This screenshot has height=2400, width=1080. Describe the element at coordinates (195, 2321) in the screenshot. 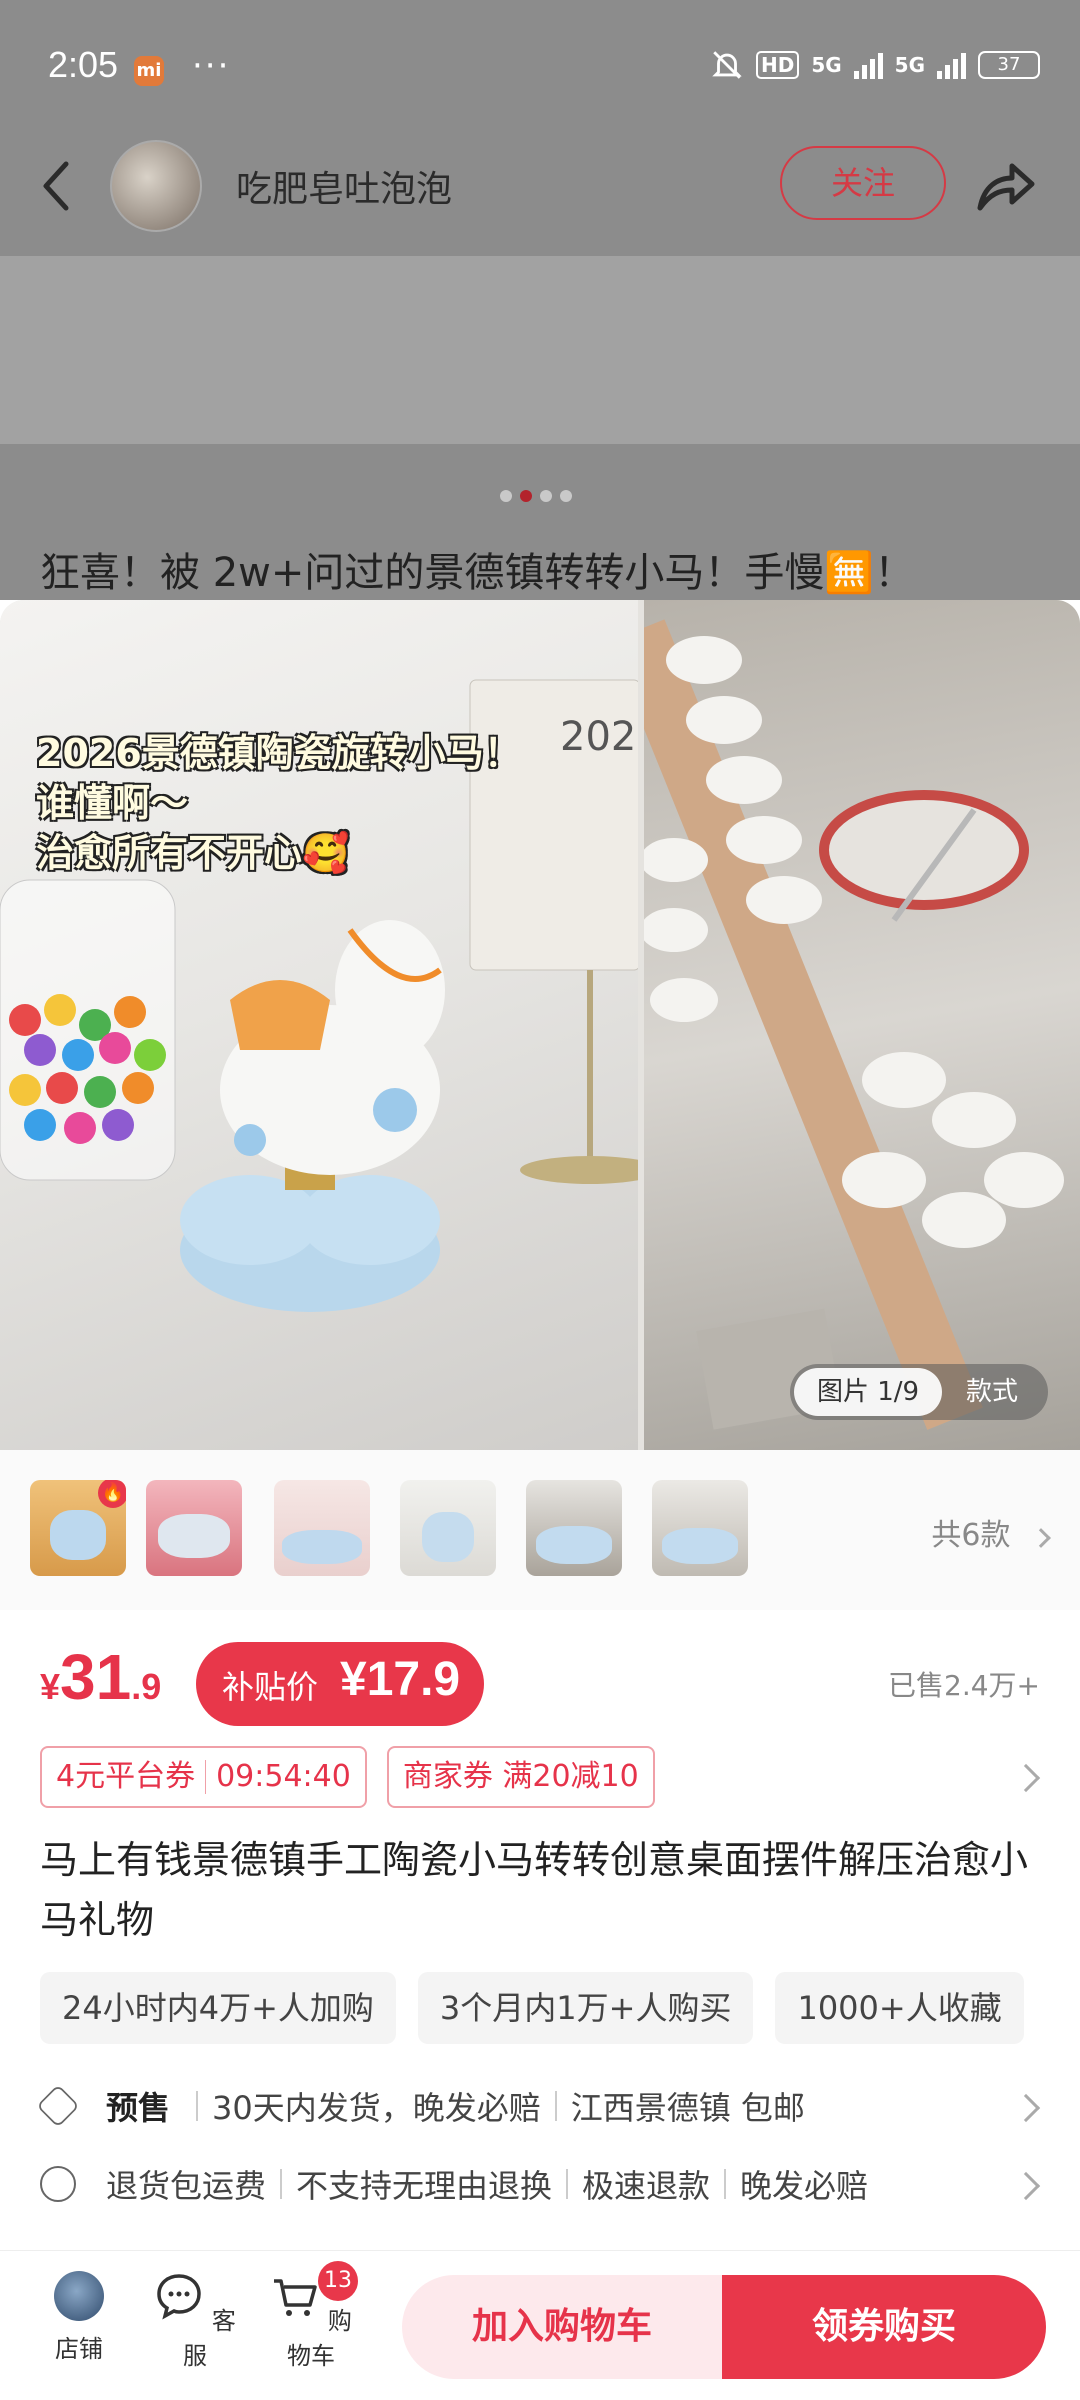

I see `customer-service-button: 客服` at that location.